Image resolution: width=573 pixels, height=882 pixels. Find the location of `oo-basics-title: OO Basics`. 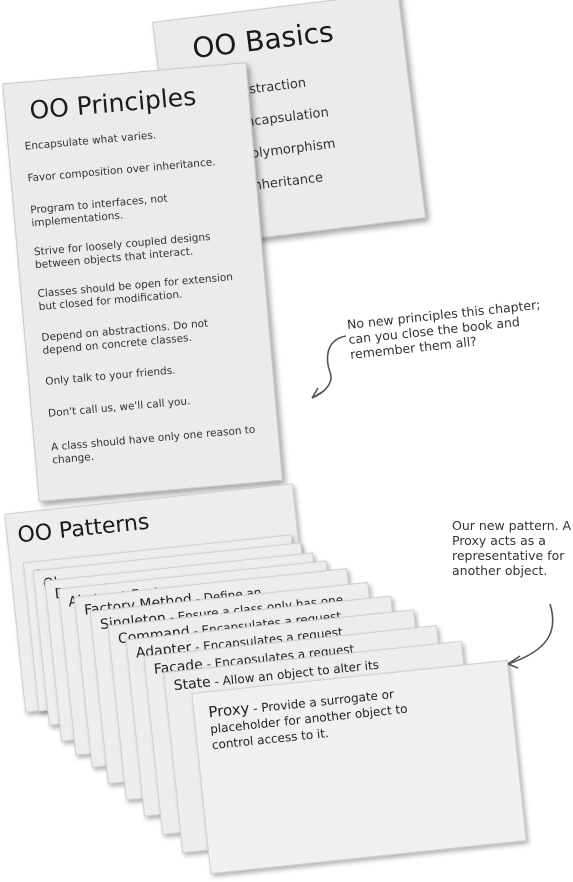

oo-basics-title: OO Basics is located at coordinates (263, 40).